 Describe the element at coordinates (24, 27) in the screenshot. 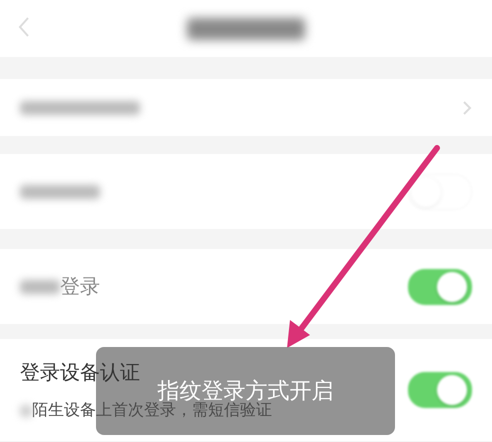

I see `back-icon` at that location.